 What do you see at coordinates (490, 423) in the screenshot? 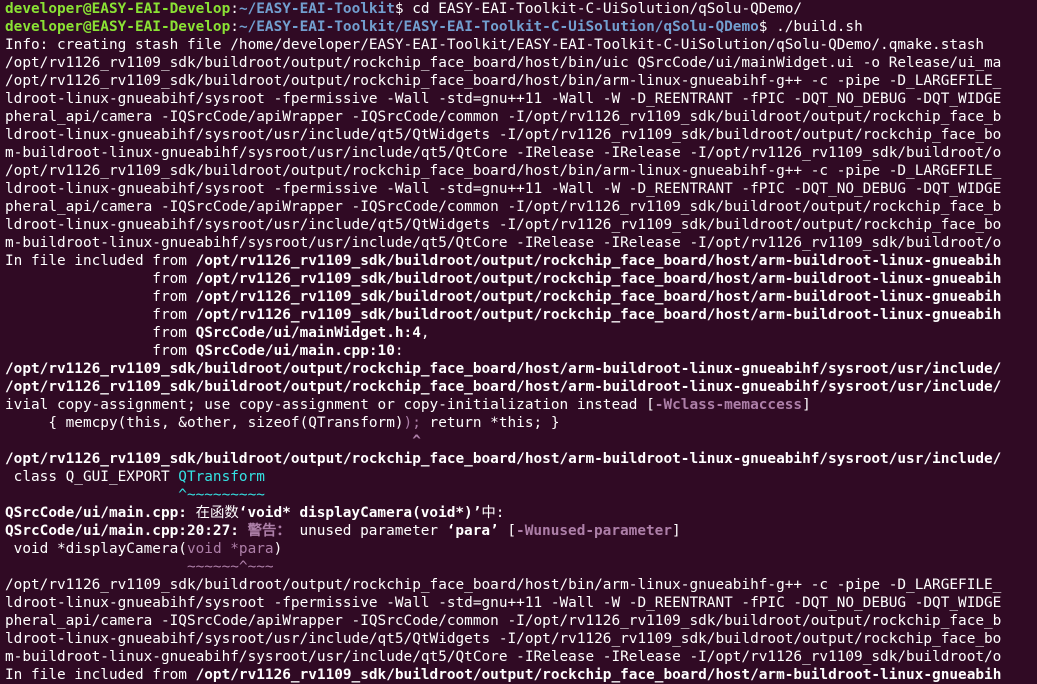
I see `source-code: return *this; }` at bounding box center [490, 423].